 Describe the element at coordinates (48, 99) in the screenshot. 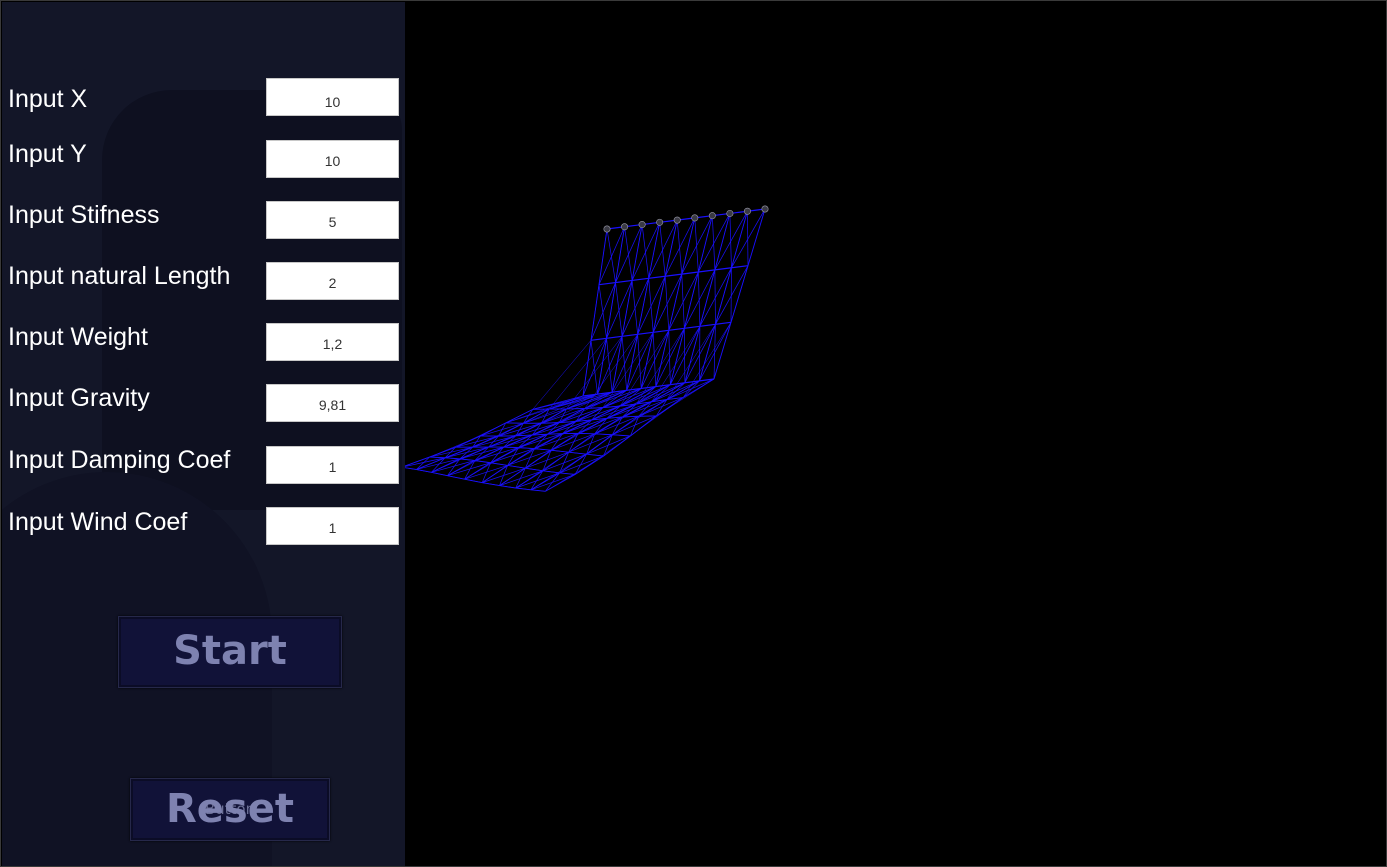

I see `input-x-label: Input X` at that location.